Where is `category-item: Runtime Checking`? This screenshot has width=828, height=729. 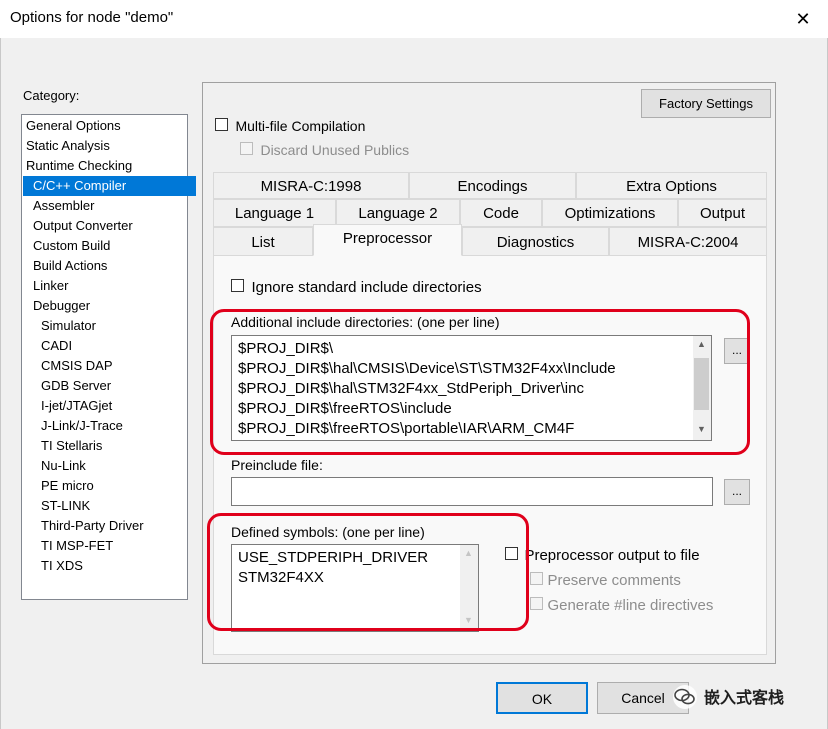
category-item: Runtime Checking is located at coordinates (106, 166).